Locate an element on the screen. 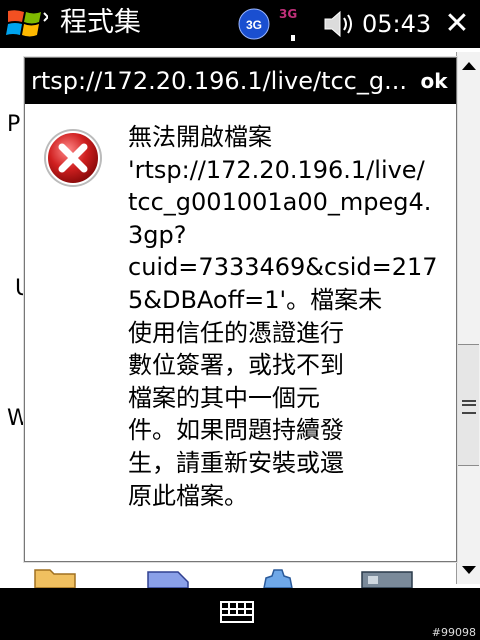 The width and height of the screenshot is (480, 640). scroll-down-arrow-icon is located at coordinates (469, 570).